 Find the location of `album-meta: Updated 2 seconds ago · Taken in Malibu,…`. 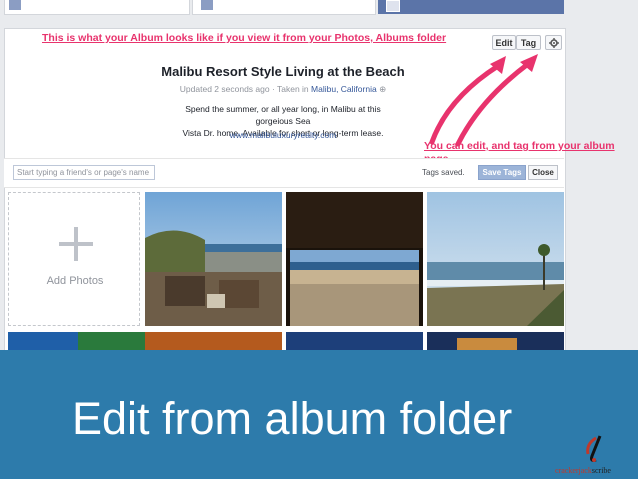

album-meta: Updated 2 seconds ago · Taken in Malibu,… is located at coordinates (283, 89).